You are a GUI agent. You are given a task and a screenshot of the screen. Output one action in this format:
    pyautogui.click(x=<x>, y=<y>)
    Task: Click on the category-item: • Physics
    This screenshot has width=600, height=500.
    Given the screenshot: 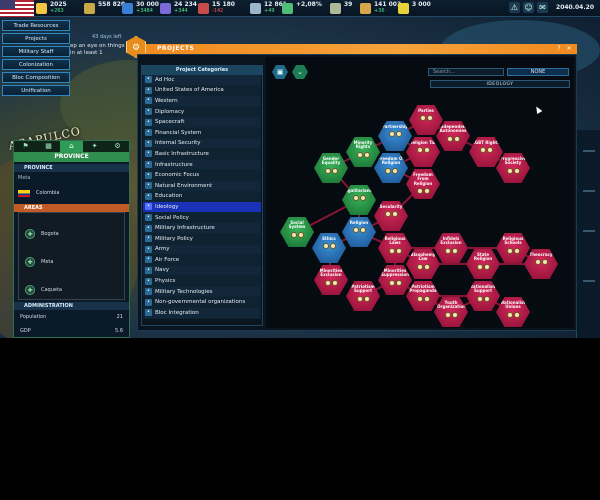 What is the action you would take?
    pyautogui.click(x=202, y=281)
    